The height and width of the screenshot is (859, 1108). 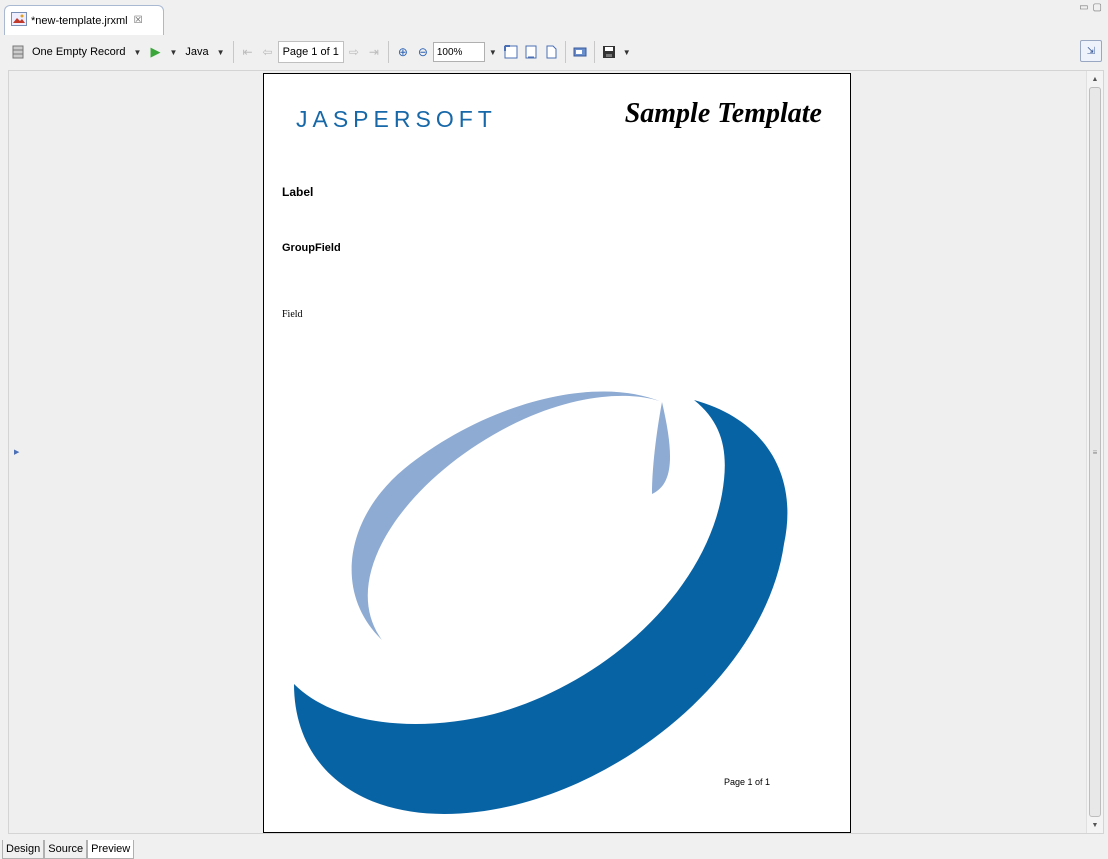 I want to click on scroll-down-icon: ▼, so click(x=1095, y=825).